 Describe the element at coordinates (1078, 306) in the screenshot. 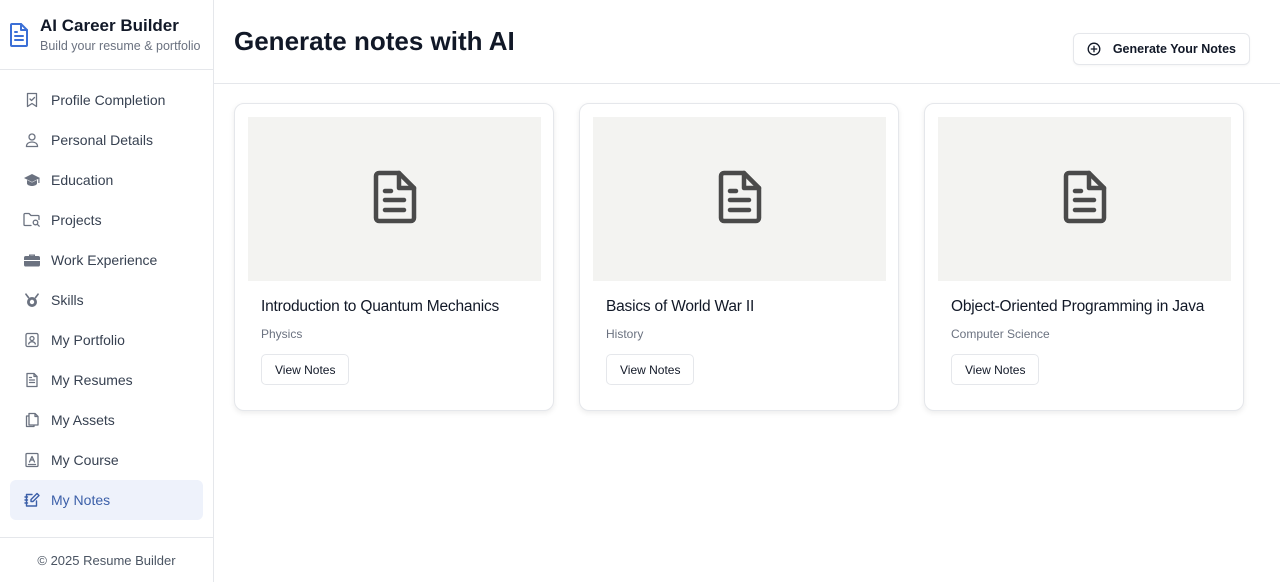

I see `note-title: Object-Oriented Programming in Java` at that location.